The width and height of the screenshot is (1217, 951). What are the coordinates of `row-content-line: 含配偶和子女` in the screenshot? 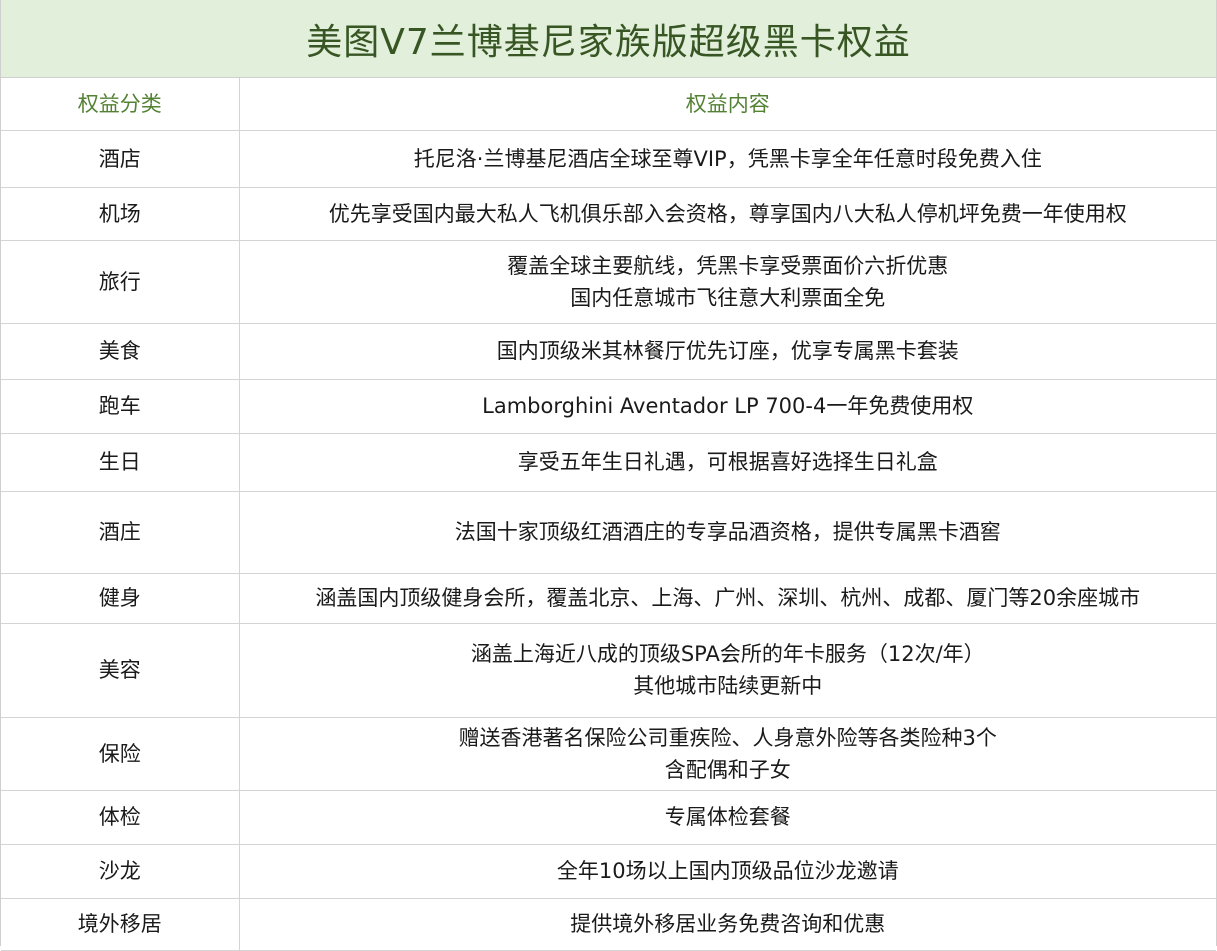 It's located at (727, 769).